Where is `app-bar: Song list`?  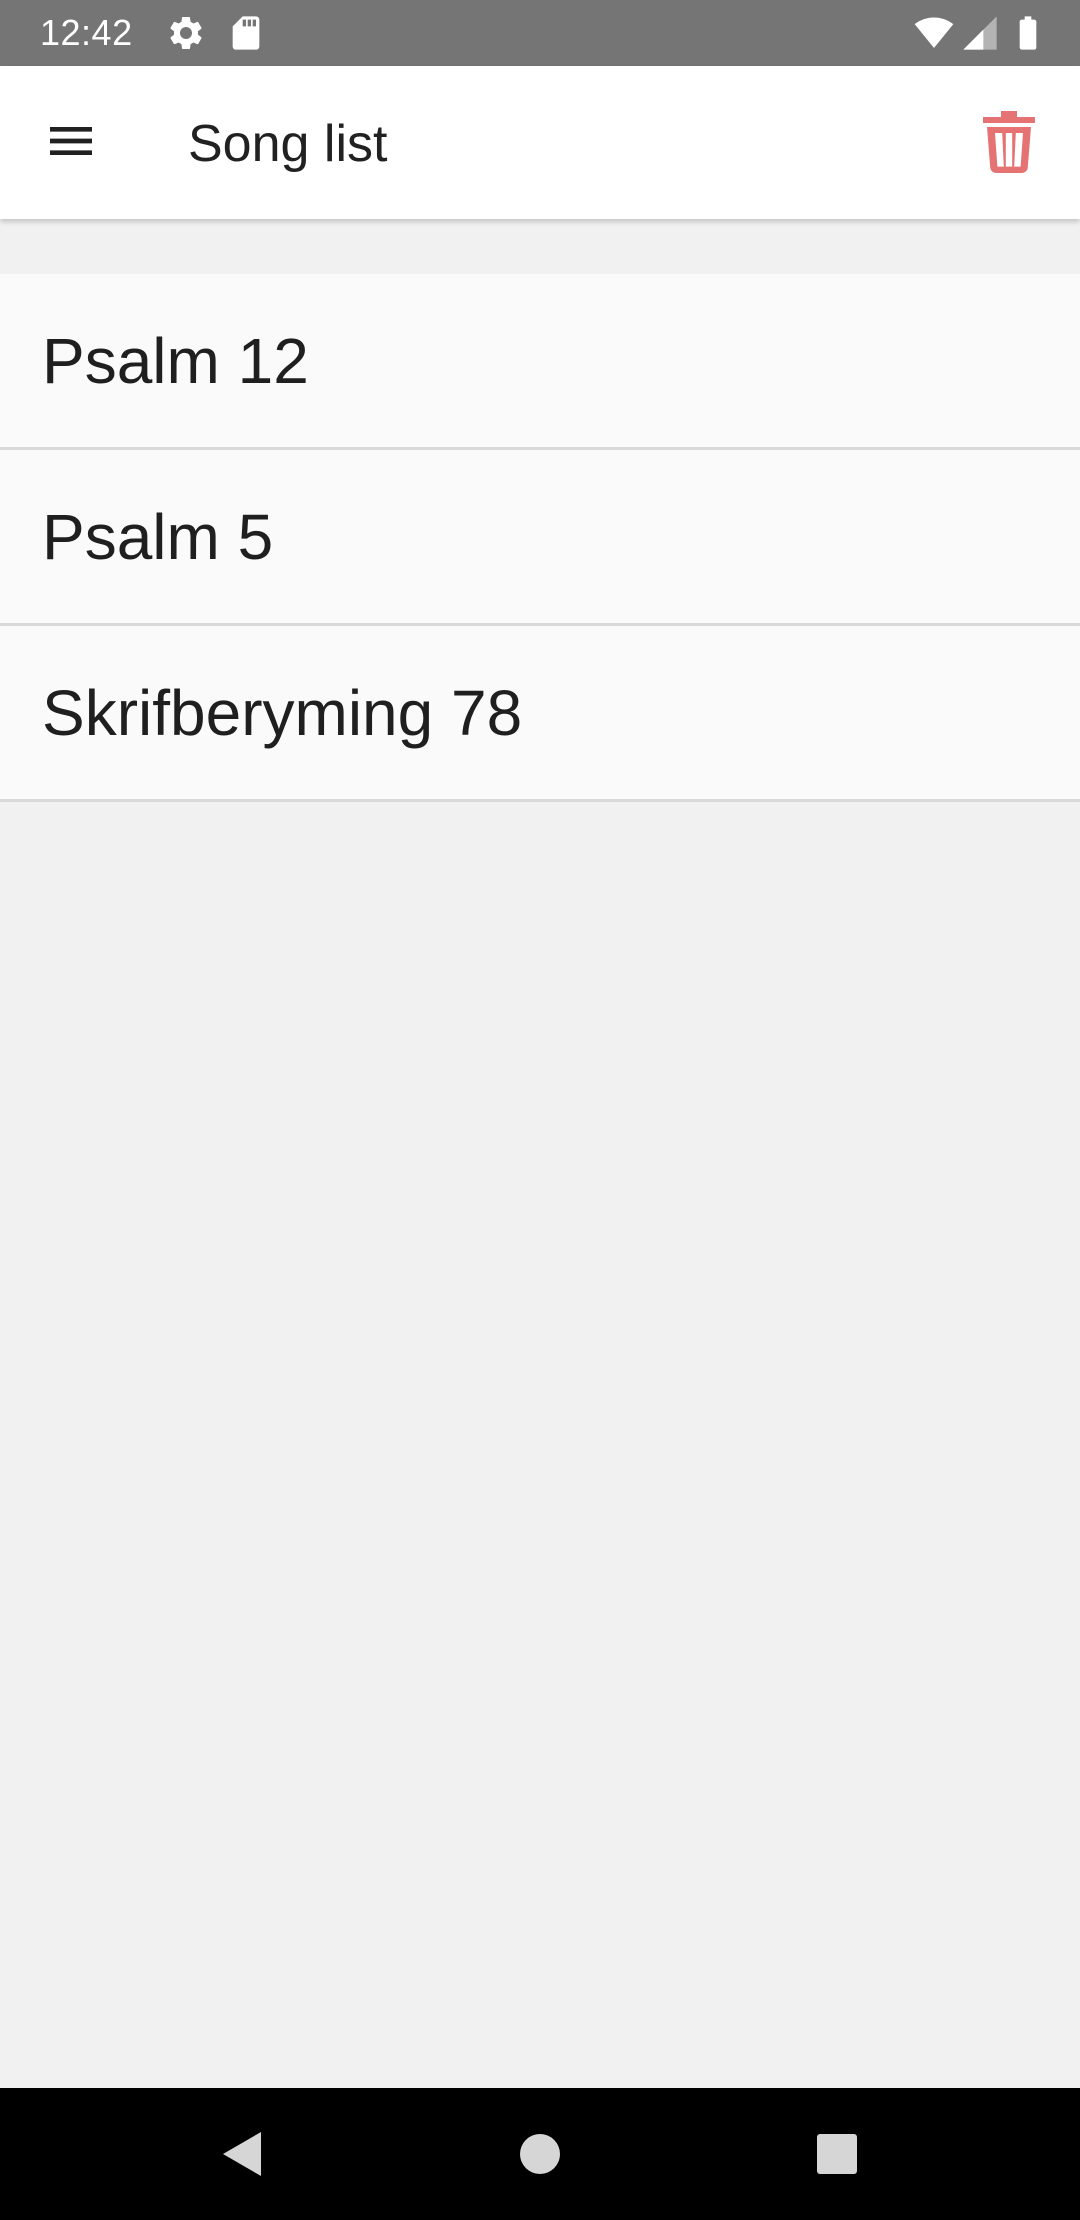
app-bar: Song list is located at coordinates (540, 142).